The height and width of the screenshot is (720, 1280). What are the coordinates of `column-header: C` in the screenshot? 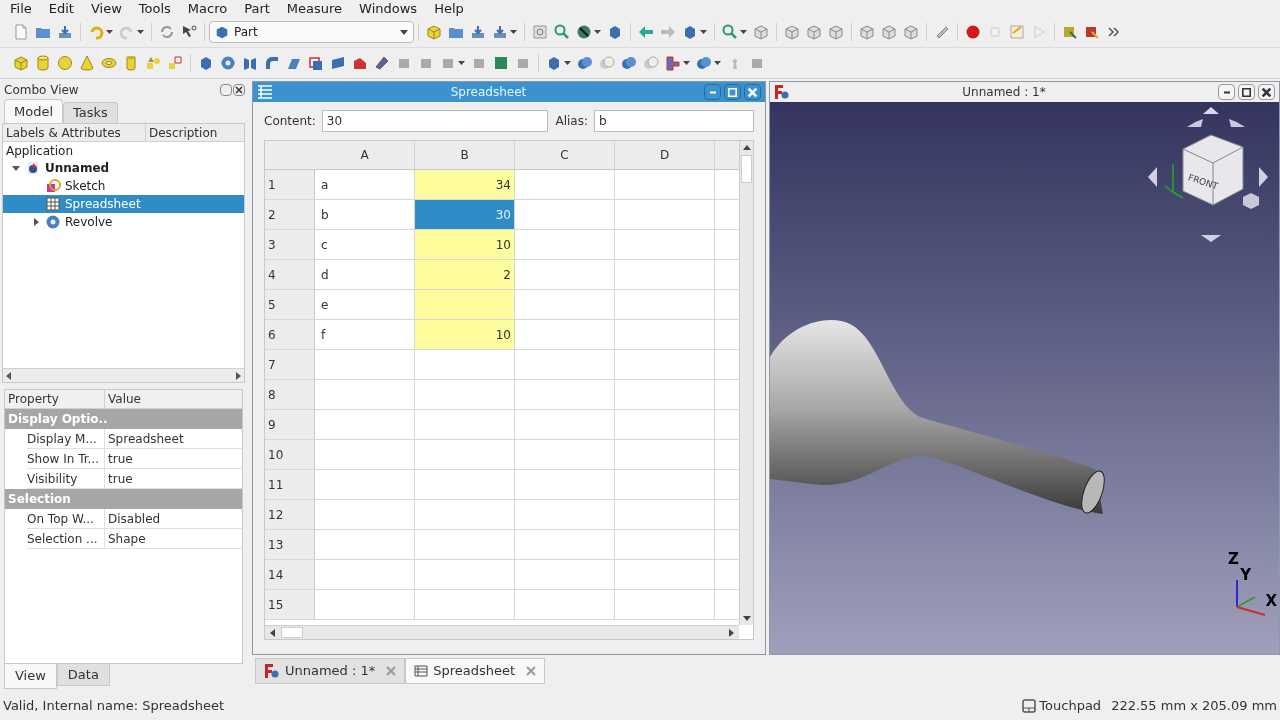 It's located at (565, 155).